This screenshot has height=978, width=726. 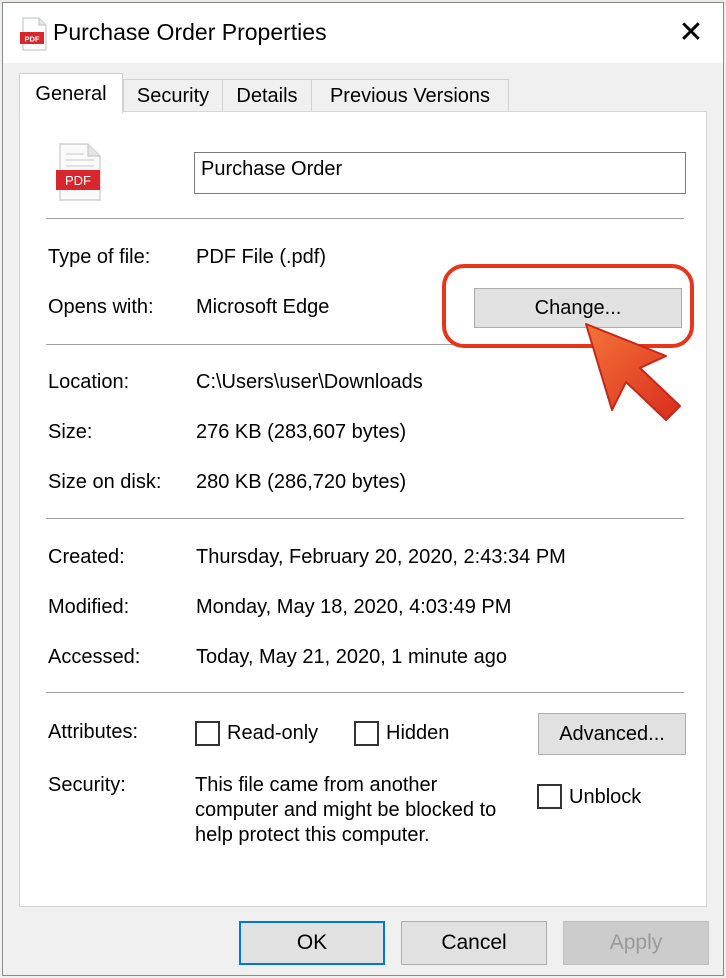 What do you see at coordinates (410, 95) in the screenshot?
I see `tab-previous-versions: Previous Versions` at bounding box center [410, 95].